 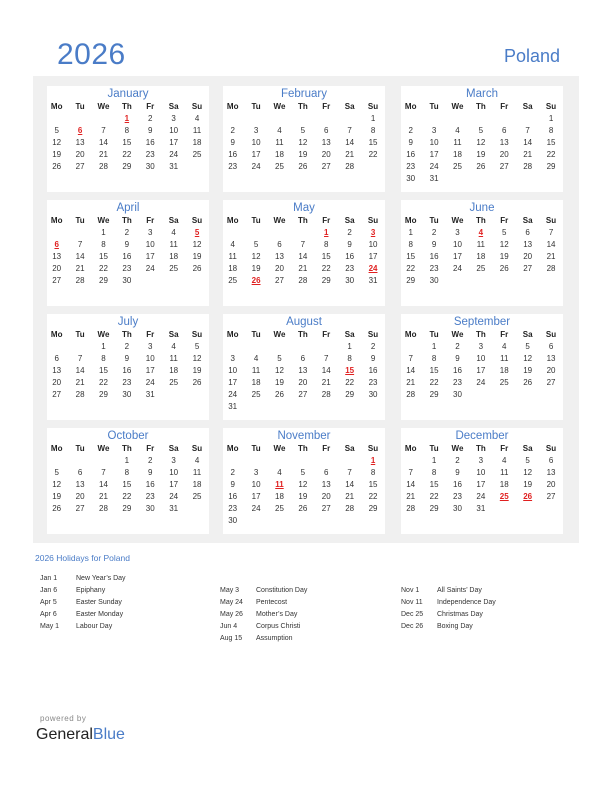 I want to click on month-name: July, so click(x=128, y=322).